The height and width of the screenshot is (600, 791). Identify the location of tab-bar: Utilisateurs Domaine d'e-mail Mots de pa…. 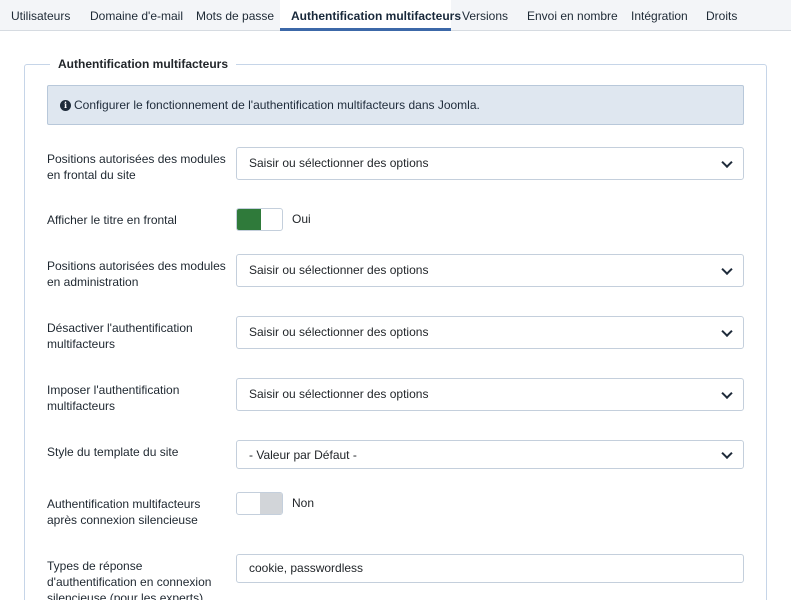
(395, 15).